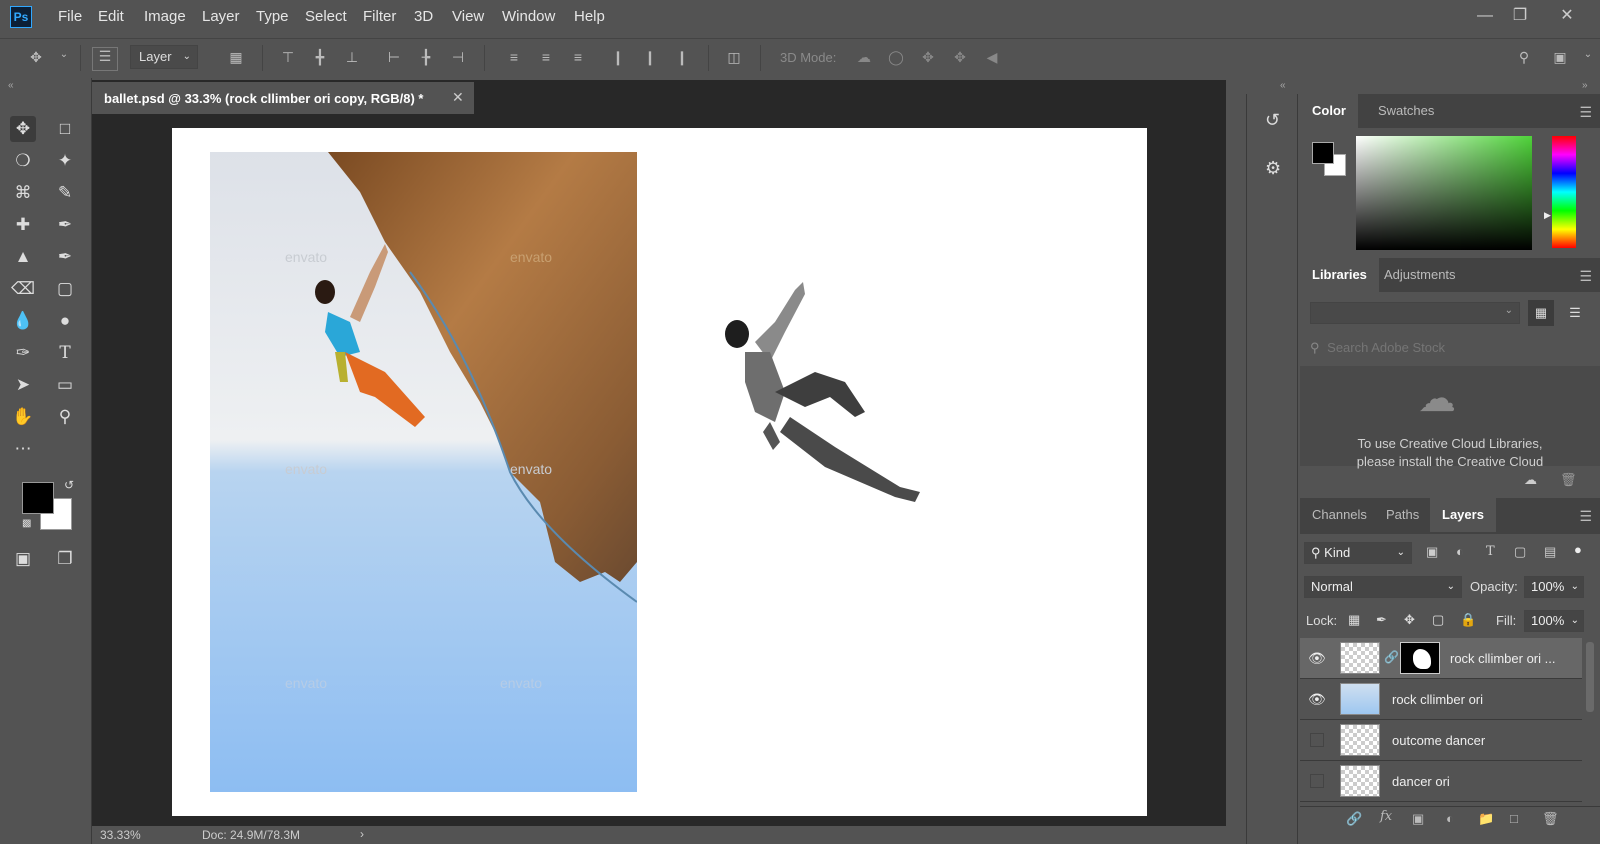 The height and width of the screenshot is (844, 1600). I want to click on lock-artboard-icon: ▢, so click(1438, 620).